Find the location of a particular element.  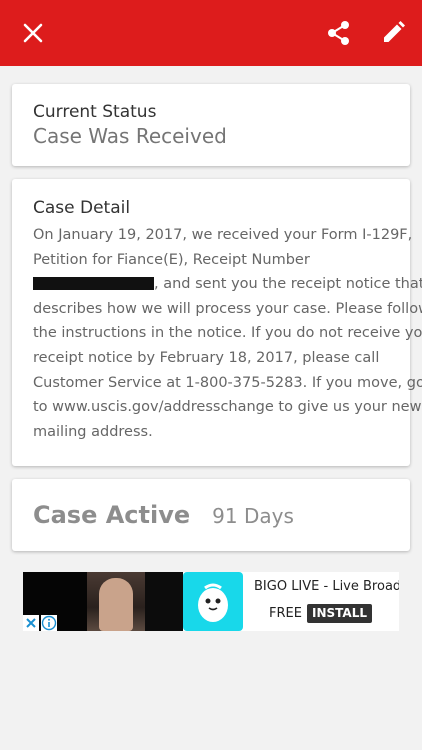

case-active-card: Case Active 91 Days is located at coordinates (211, 515).